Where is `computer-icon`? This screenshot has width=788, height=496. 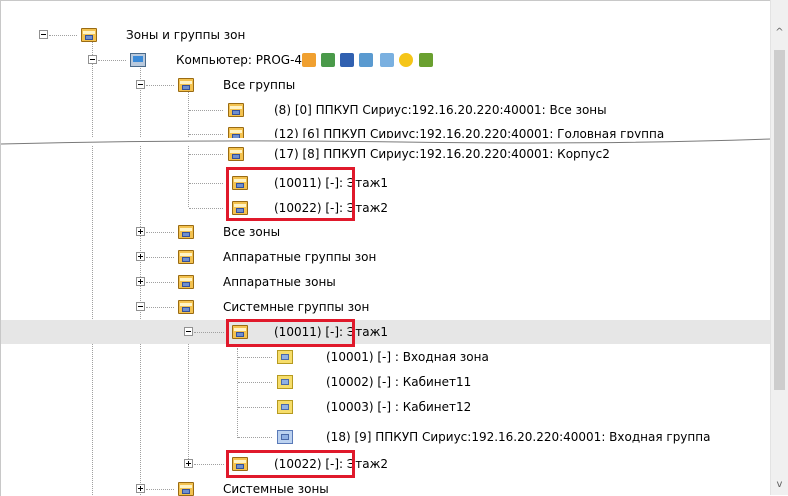 computer-icon is located at coordinates (138, 60).